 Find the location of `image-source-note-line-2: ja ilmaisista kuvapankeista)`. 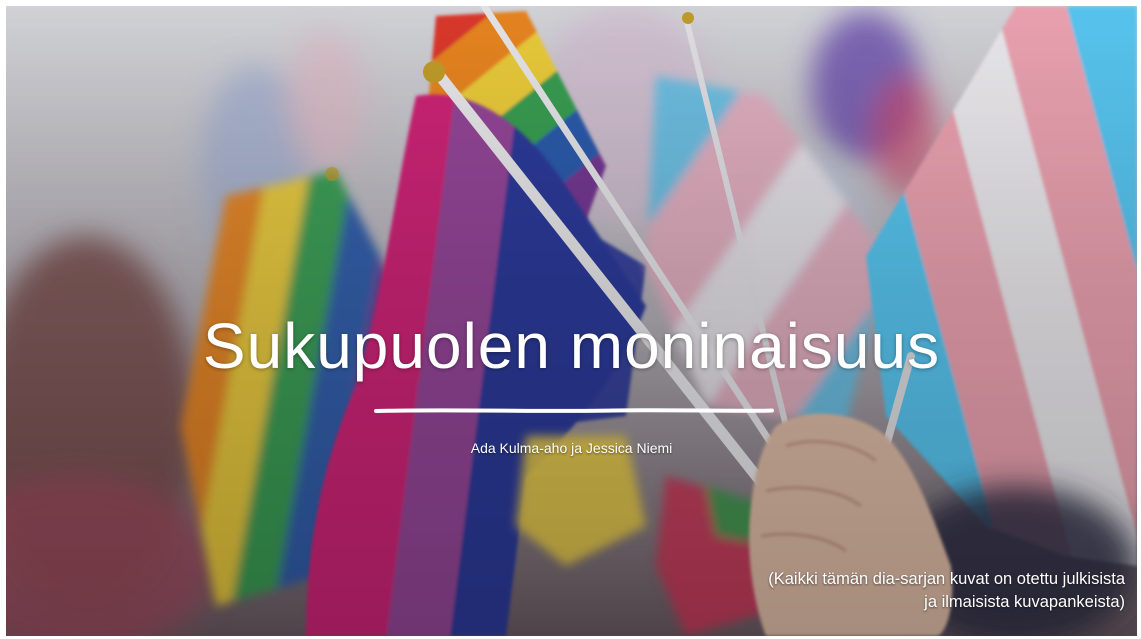

image-source-note-line-2: ja ilmaisista kuvapankeista) is located at coordinates (1024, 602).